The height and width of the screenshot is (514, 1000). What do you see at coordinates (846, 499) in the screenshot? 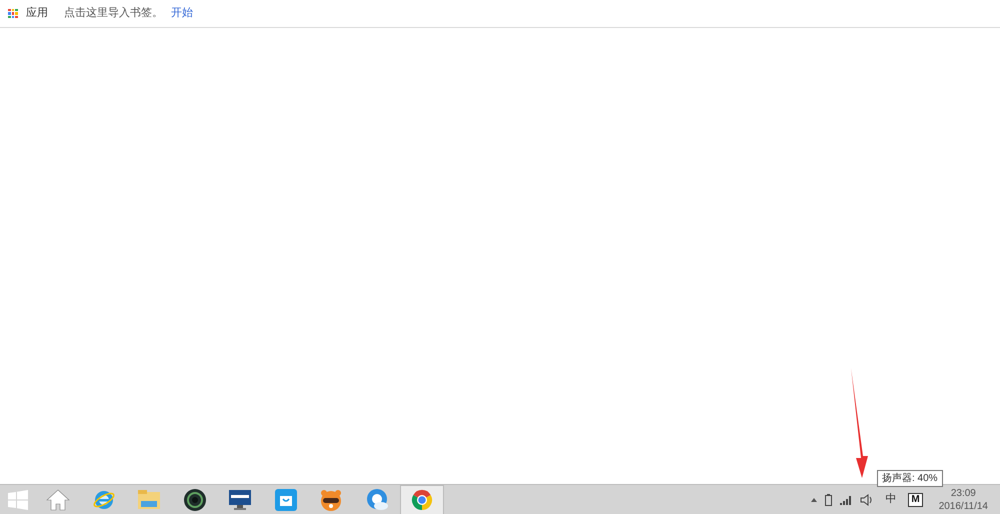
I see `signal-icon` at bounding box center [846, 499].